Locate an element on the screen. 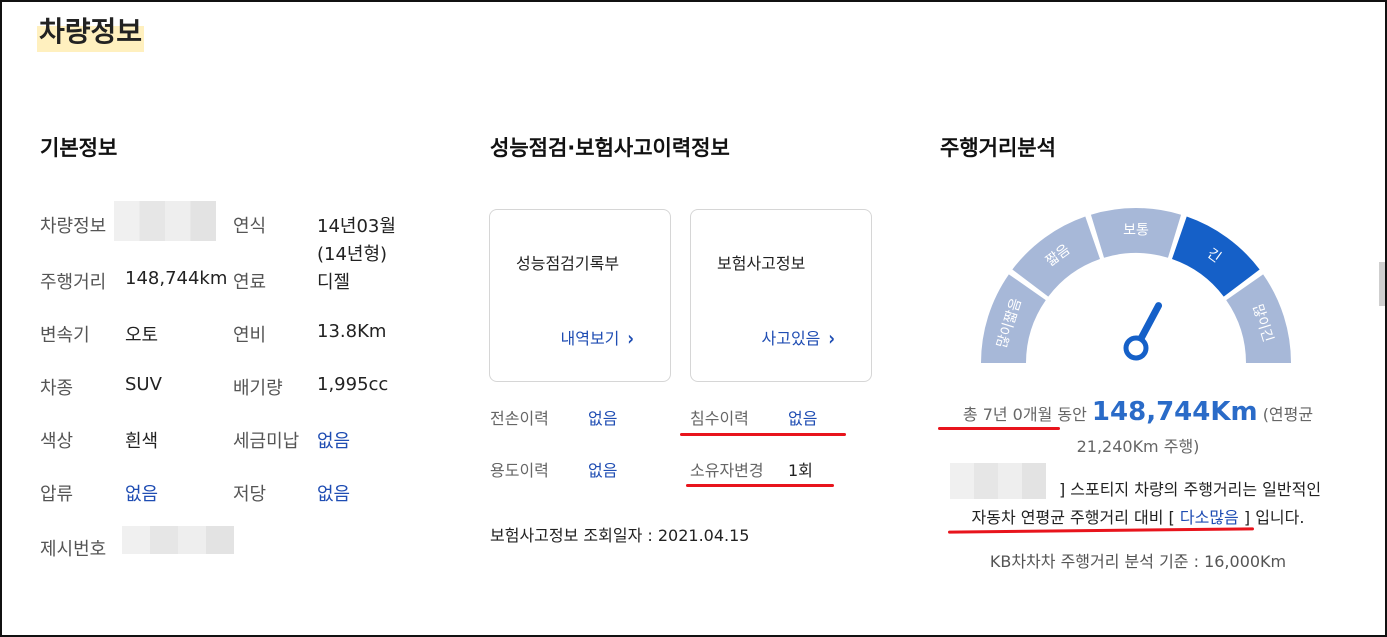 The width and height of the screenshot is (1387, 637). insurance-accident-card: 보험사고정보 사고있음 › is located at coordinates (781, 295).